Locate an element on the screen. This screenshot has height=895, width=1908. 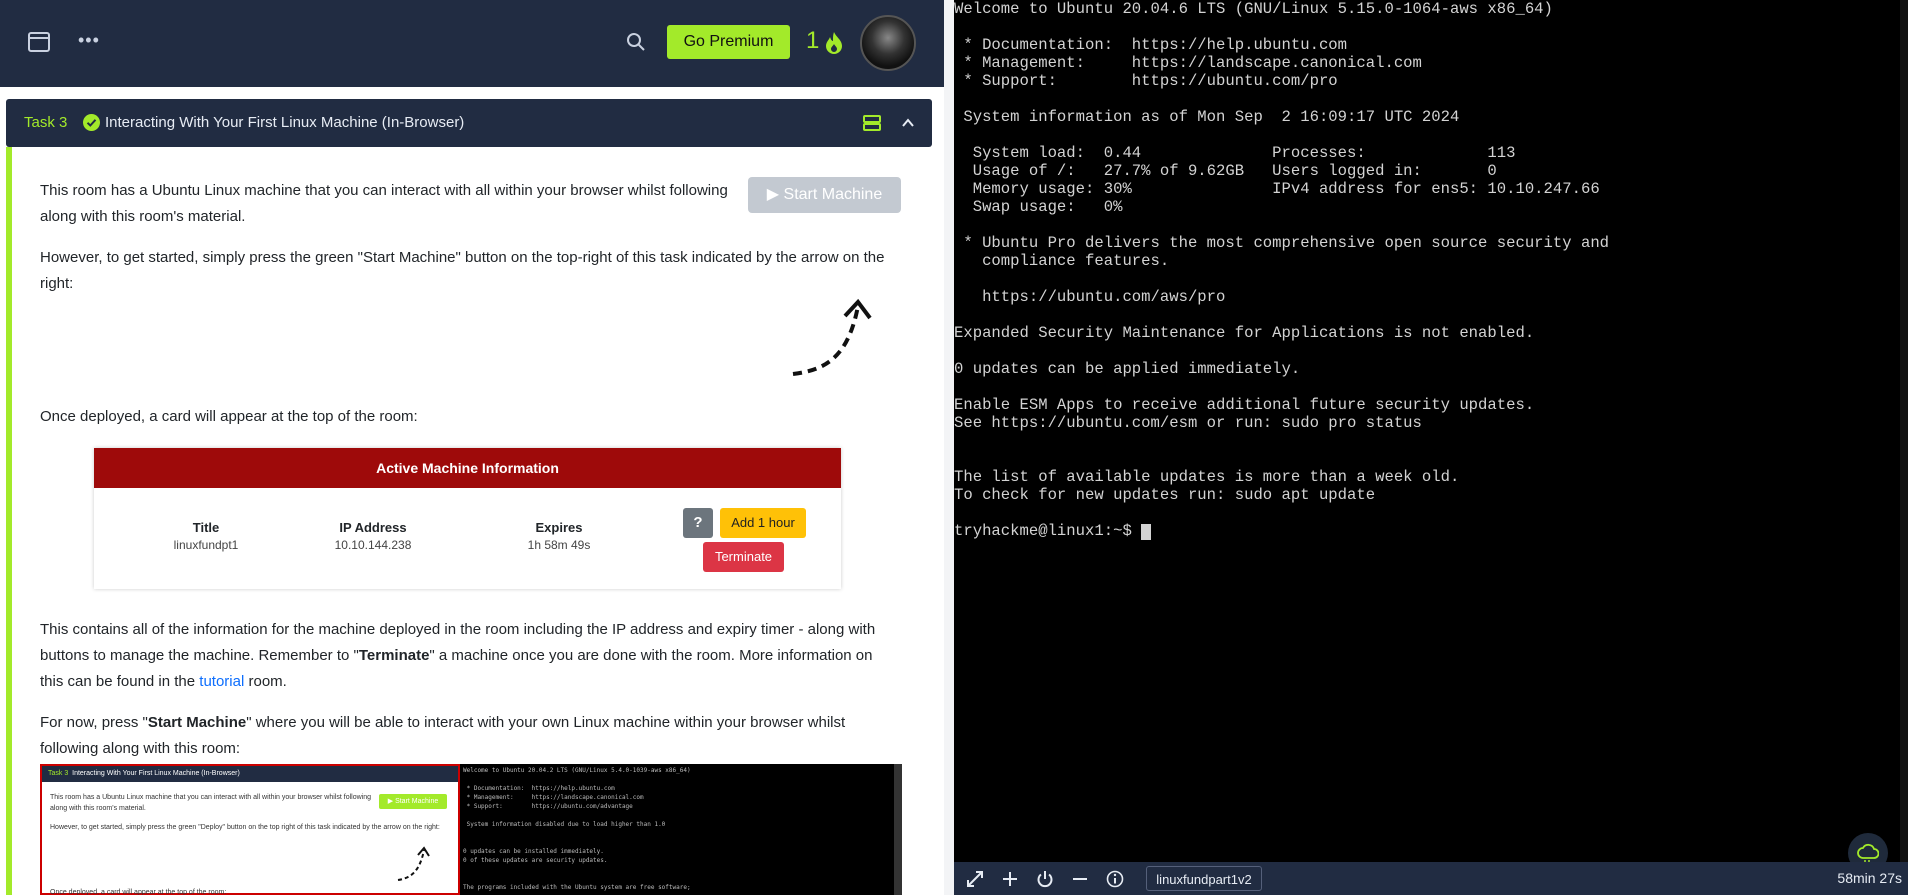
tutorial-link: tutorial is located at coordinates (221, 681).